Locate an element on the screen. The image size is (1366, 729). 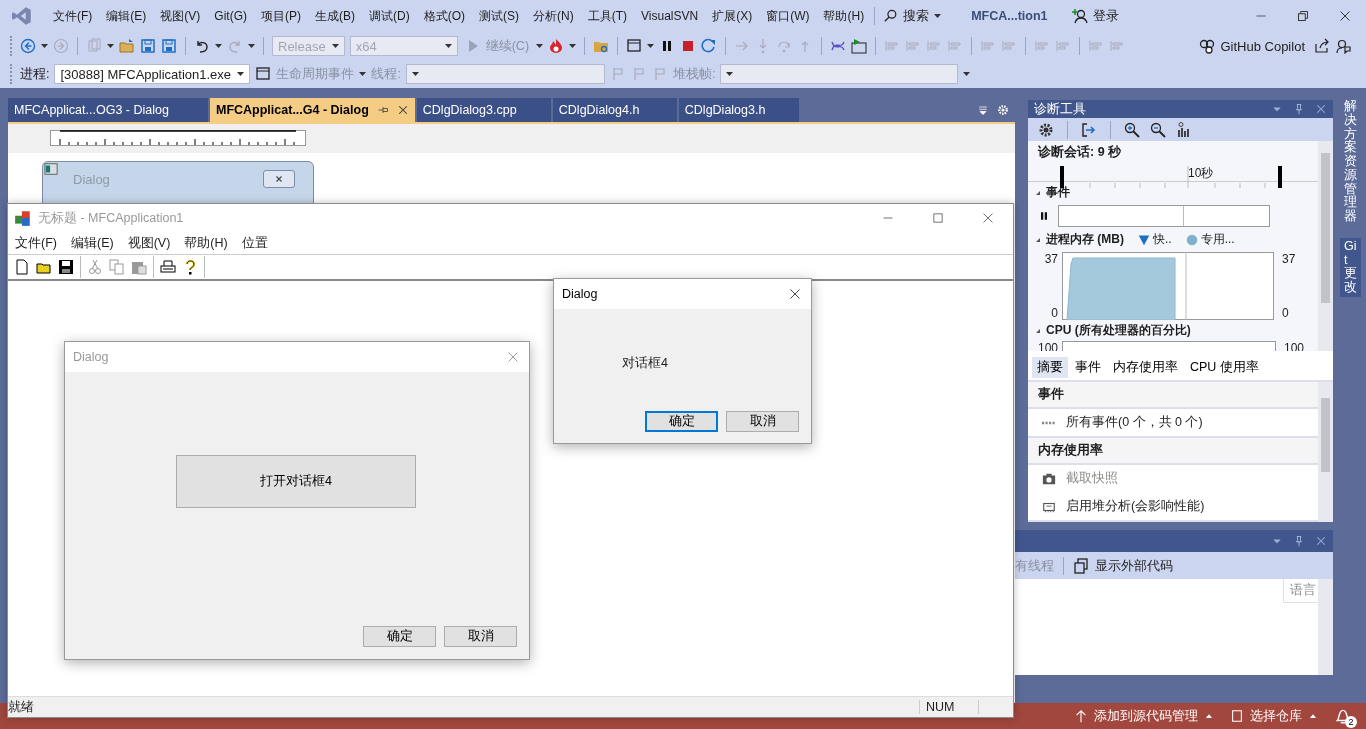
window-icon is located at coordinates (634, 46).